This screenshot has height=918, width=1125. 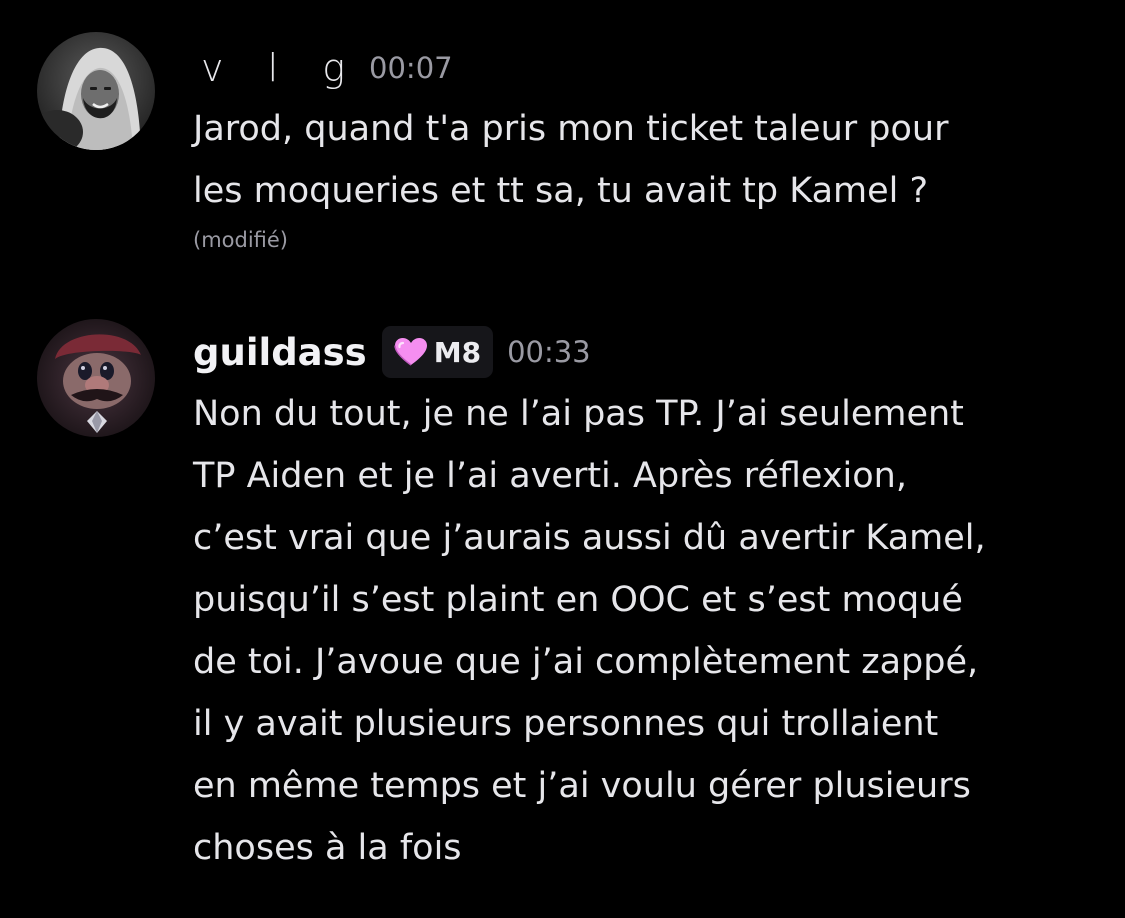 What do you see at coordinates (549, 352) in the screenshot?
I see `timestamp: 00:33` at bounding box center [549, 352].